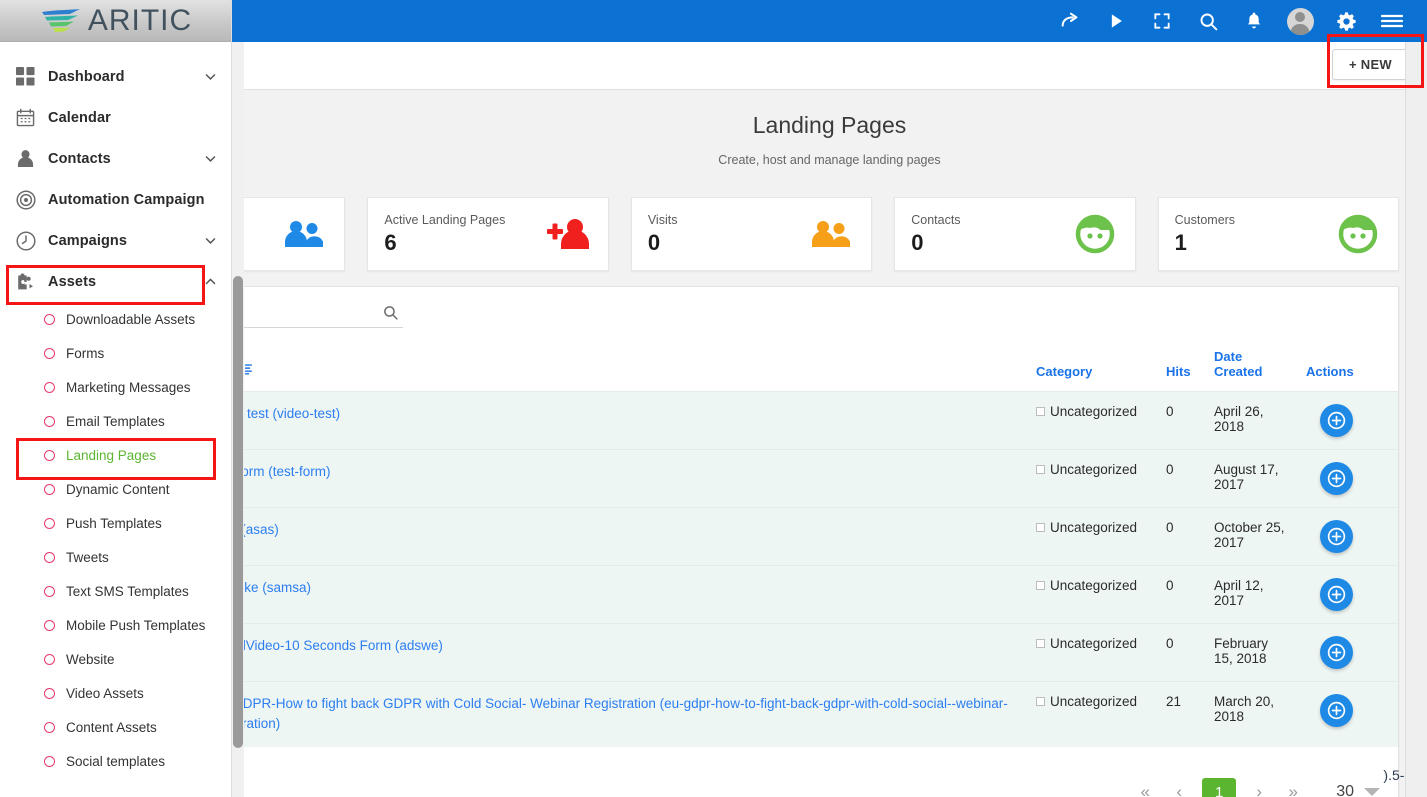 The height and width of the screenshot is (797, 1427). What do you see at coordinates (1219, 787) in the screenshot?
I see `pagination-current-page: 1` at bounding box center [1219, 787].